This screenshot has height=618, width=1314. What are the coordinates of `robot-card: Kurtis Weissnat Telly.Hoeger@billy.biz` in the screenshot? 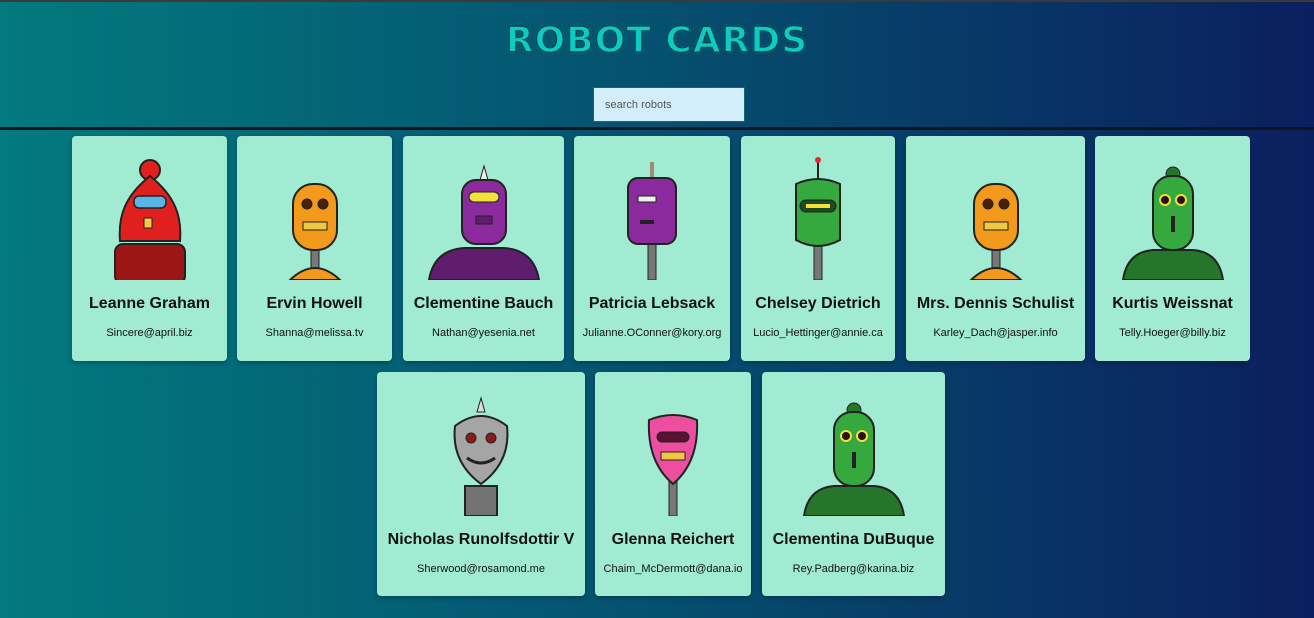 It's located at (1172, 248).